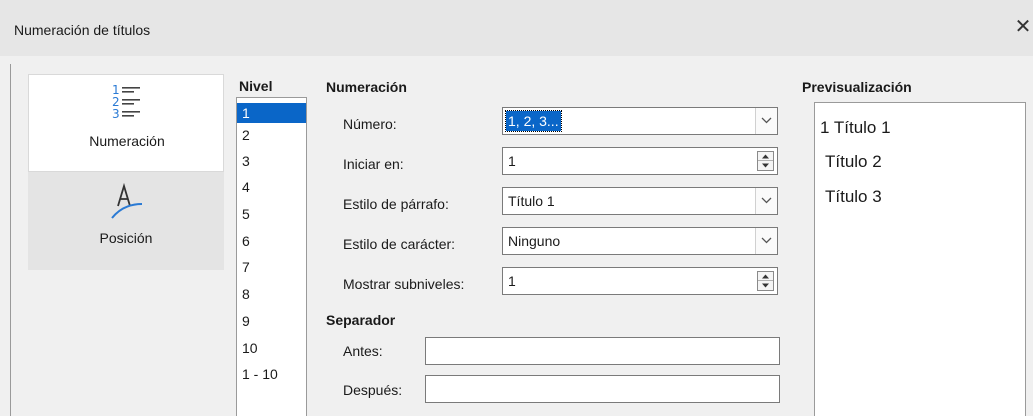  What do you see at coordinates (534, 241) in the screenshot?
I see `character-style-value: Ninguno` at bounding box center [534, 241].